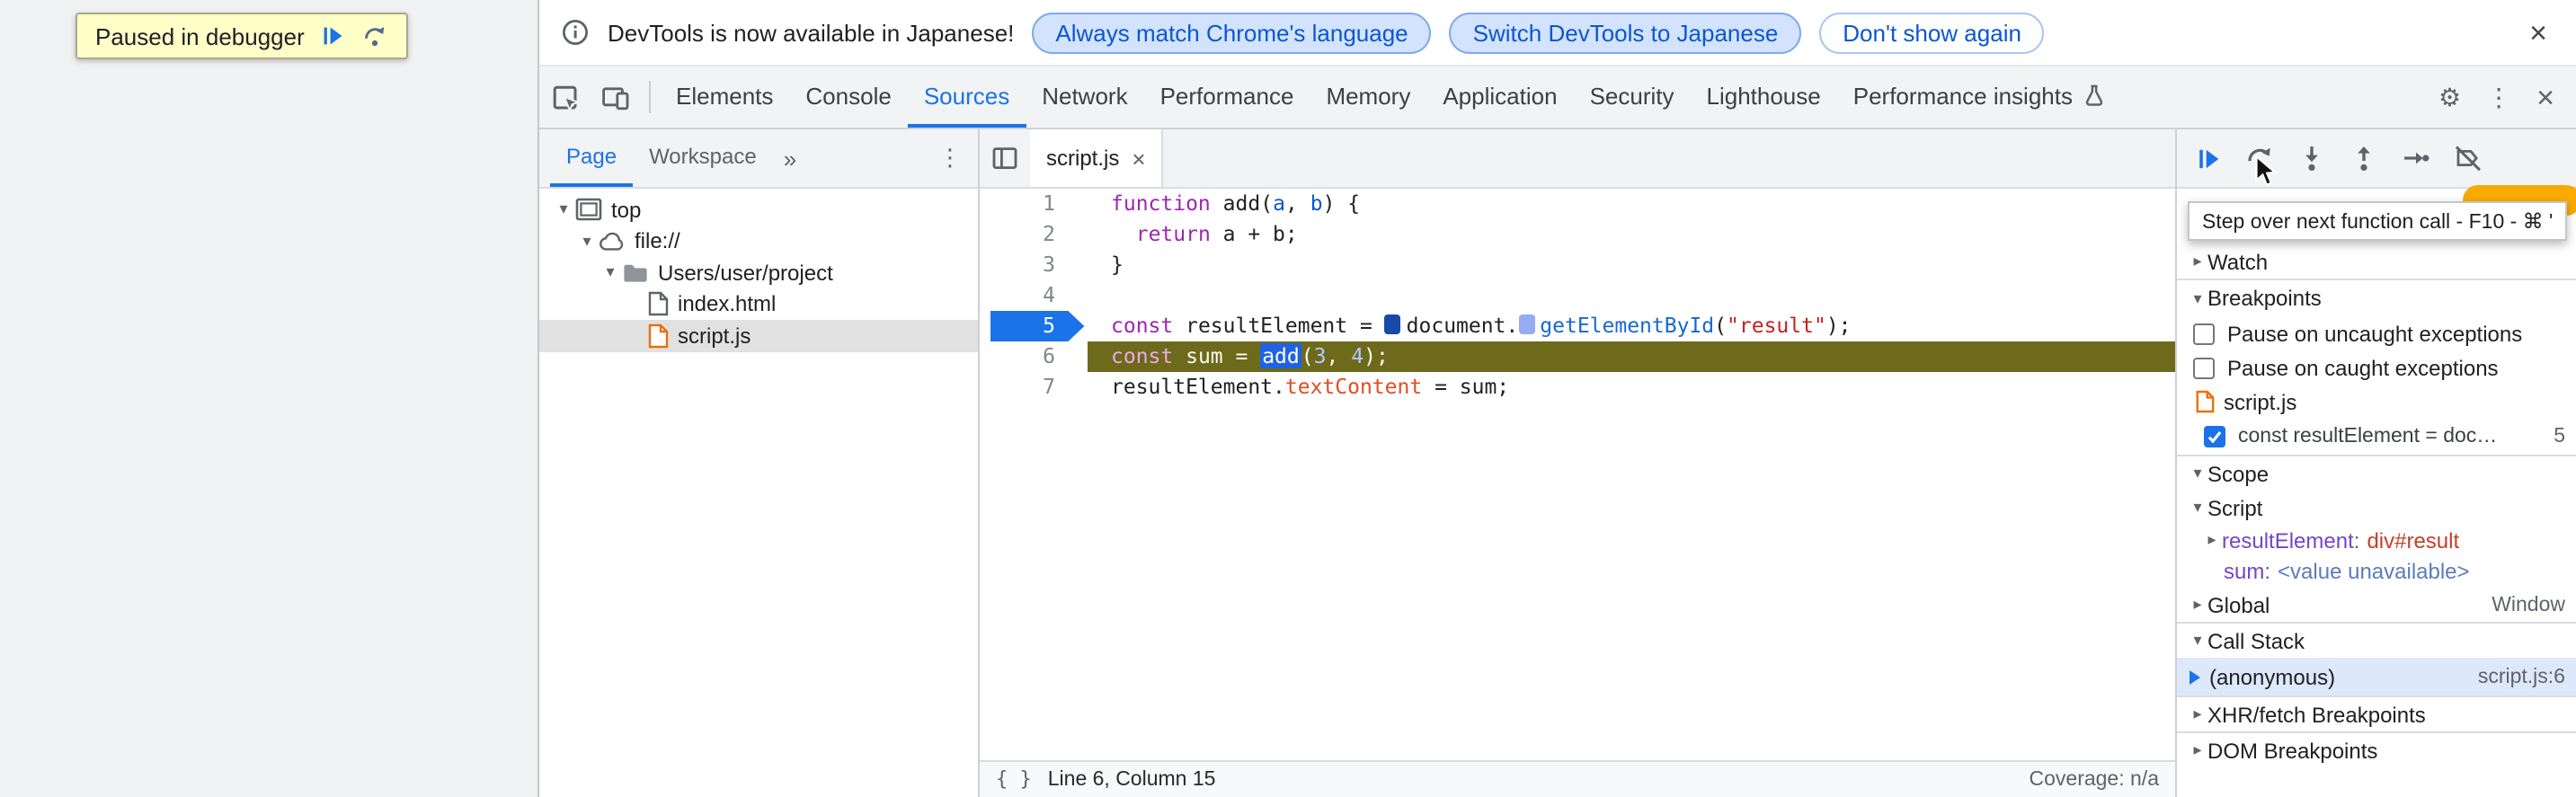 This screenshot has width=2576, height=797. What do you see at coordinates (1034, 356) in the screenshot?
I see `line-number: 6` at bounding box center [1034, 356].